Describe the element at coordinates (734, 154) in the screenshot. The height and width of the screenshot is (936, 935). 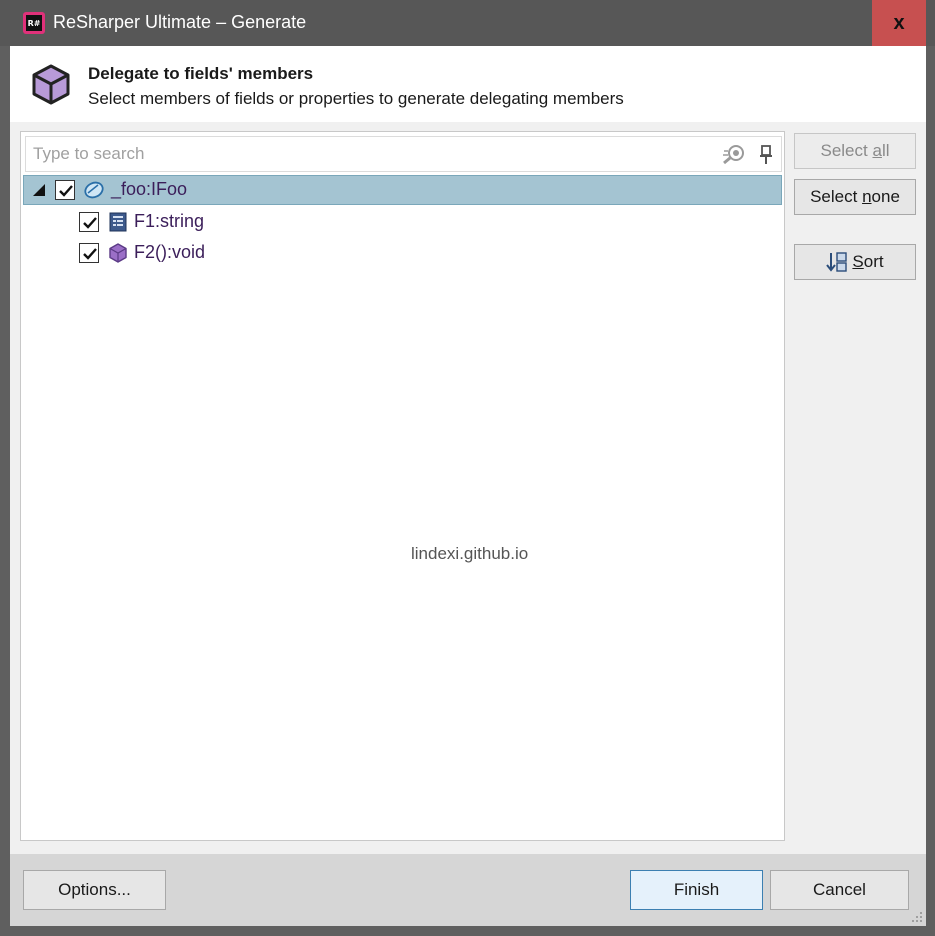
I see `search-options-icon` at that location.